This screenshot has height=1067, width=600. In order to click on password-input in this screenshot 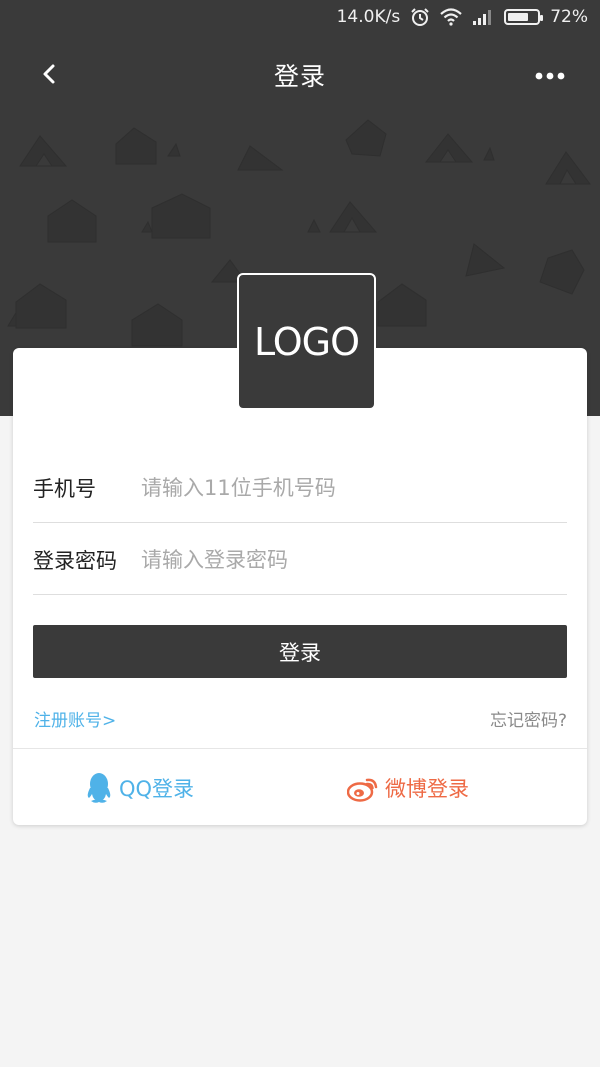, I will do `click(341, 559)`.